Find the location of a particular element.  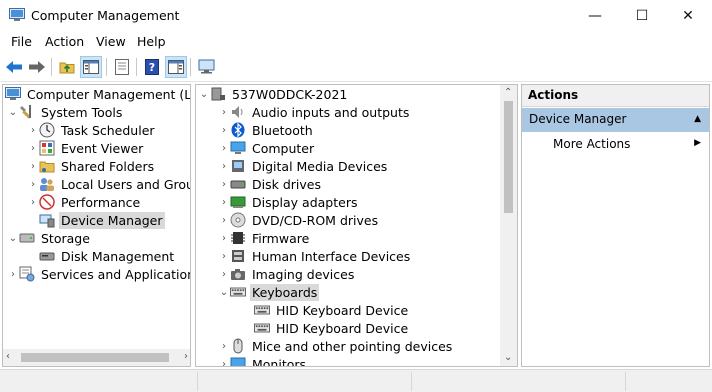

menu-view: View is located at coordinates (111, 41).